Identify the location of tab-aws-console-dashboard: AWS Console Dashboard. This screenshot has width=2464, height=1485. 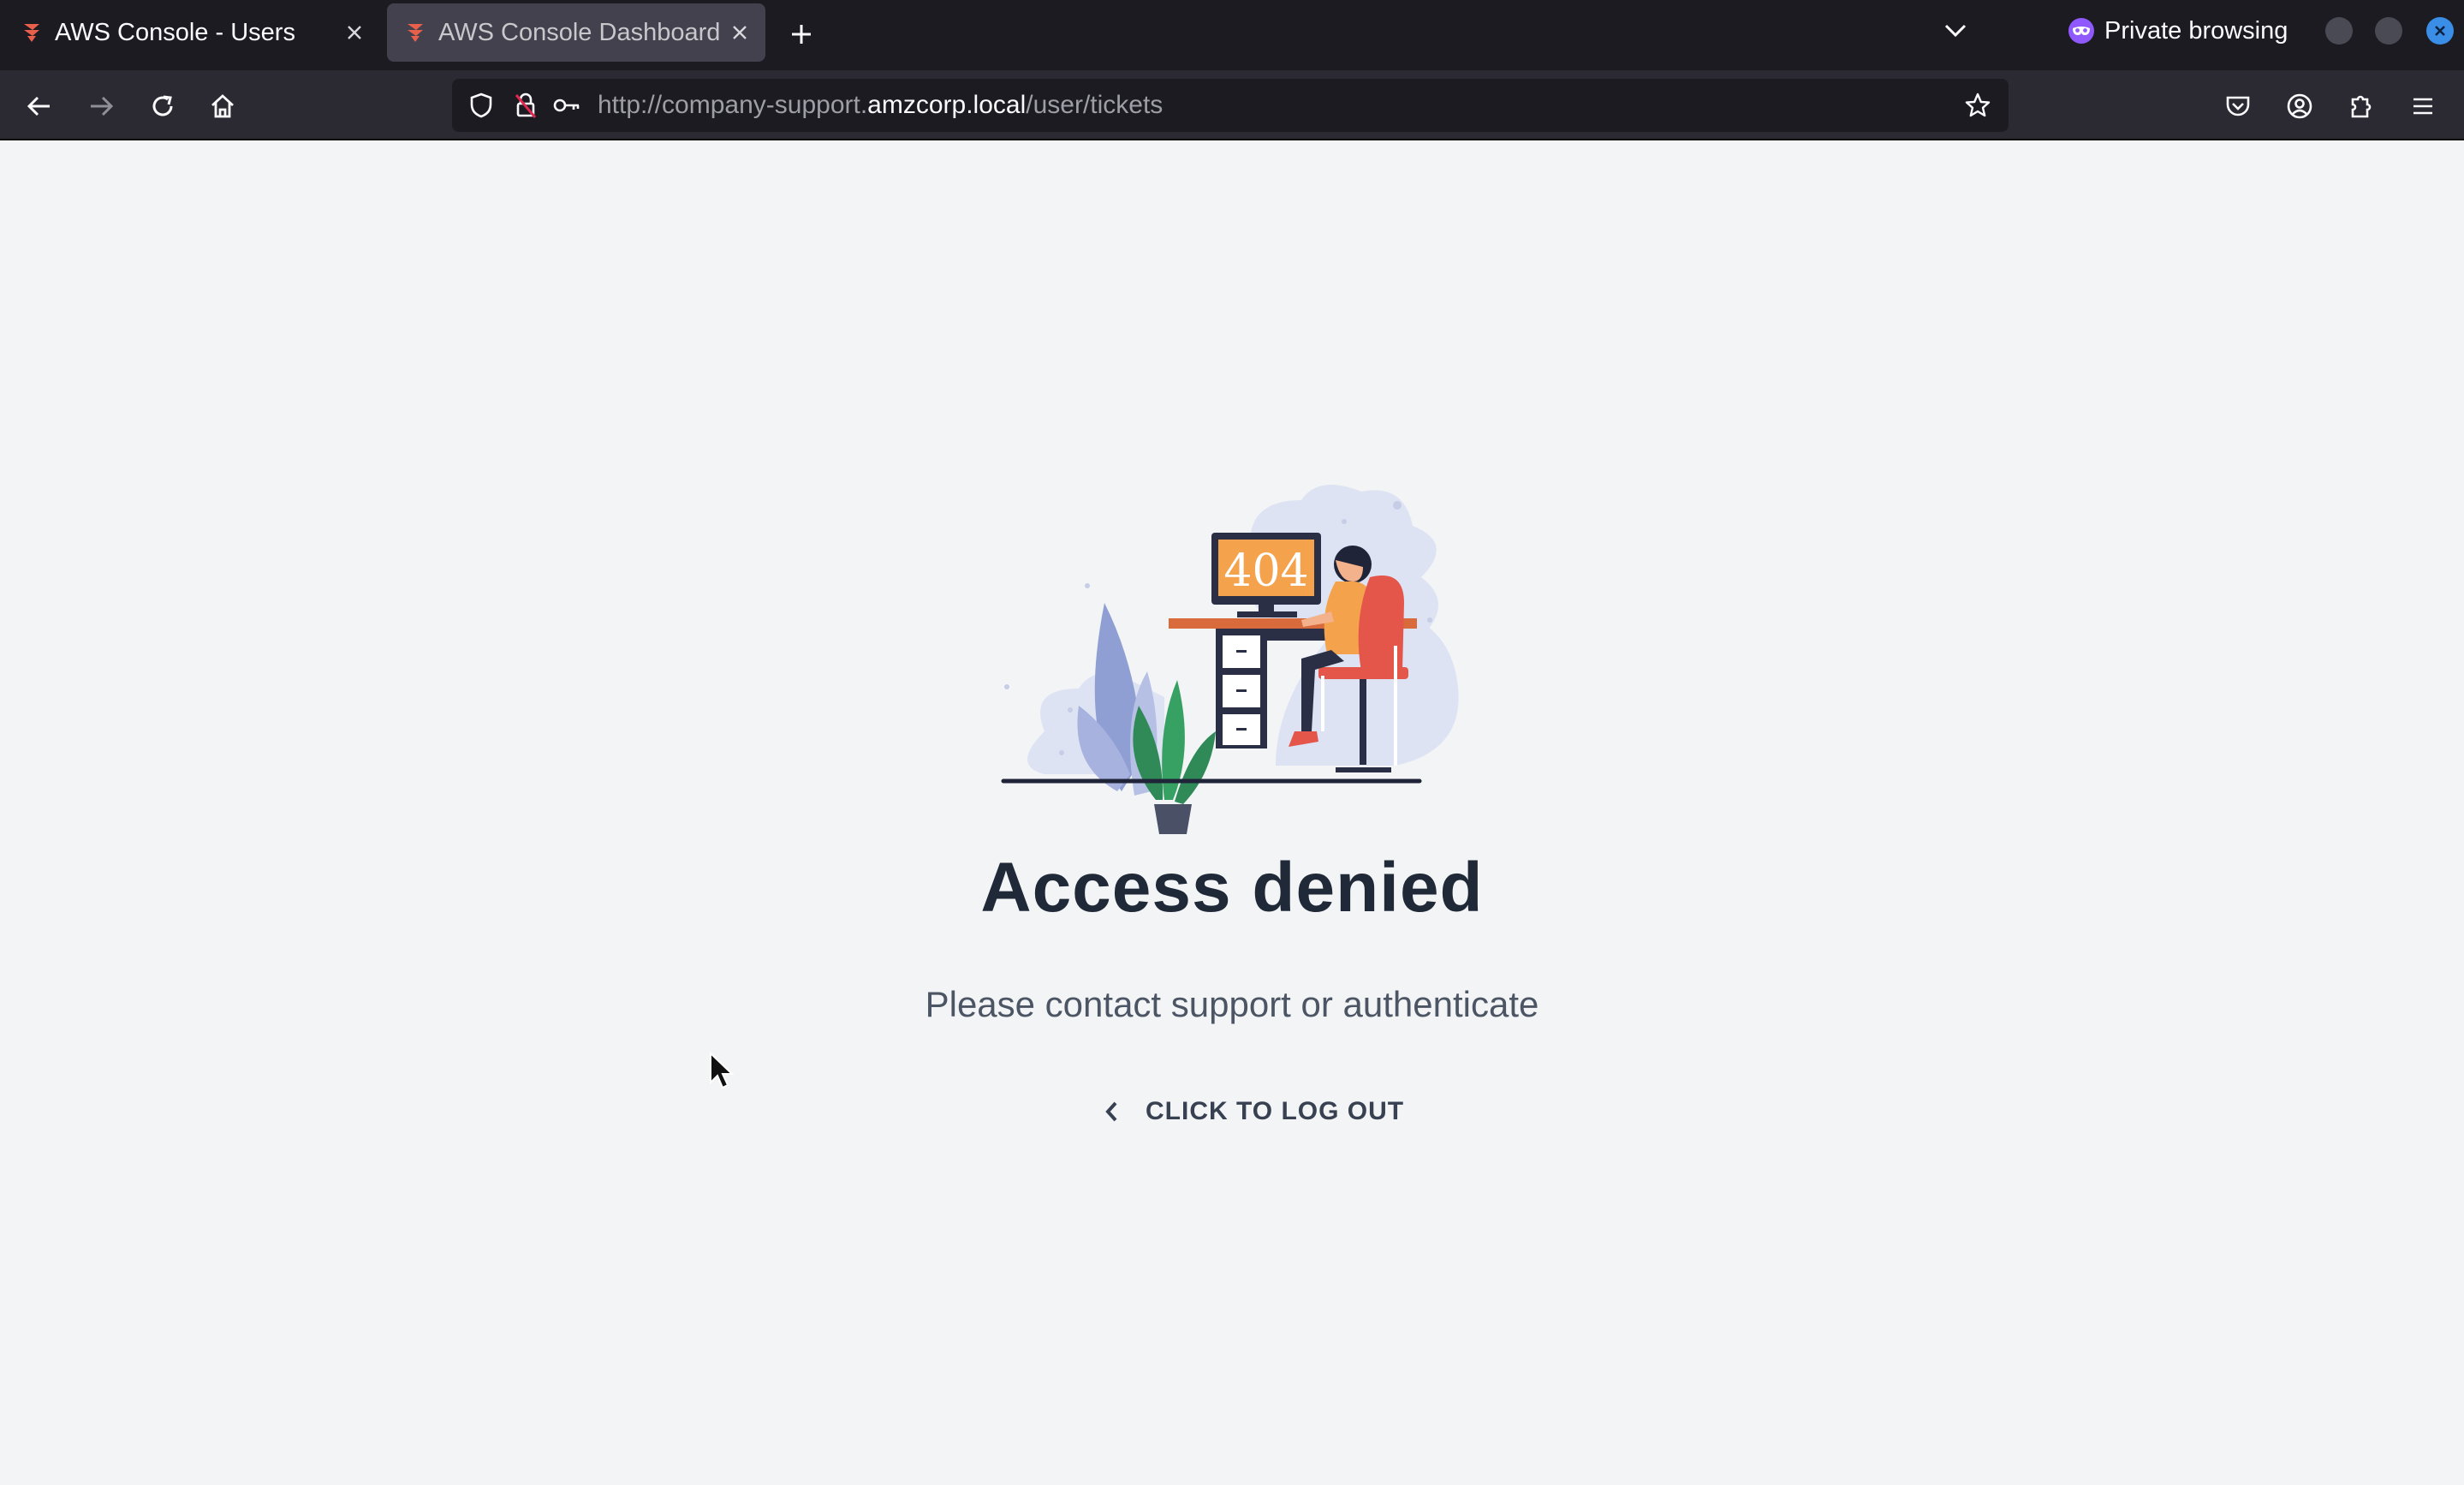
(576, 32).